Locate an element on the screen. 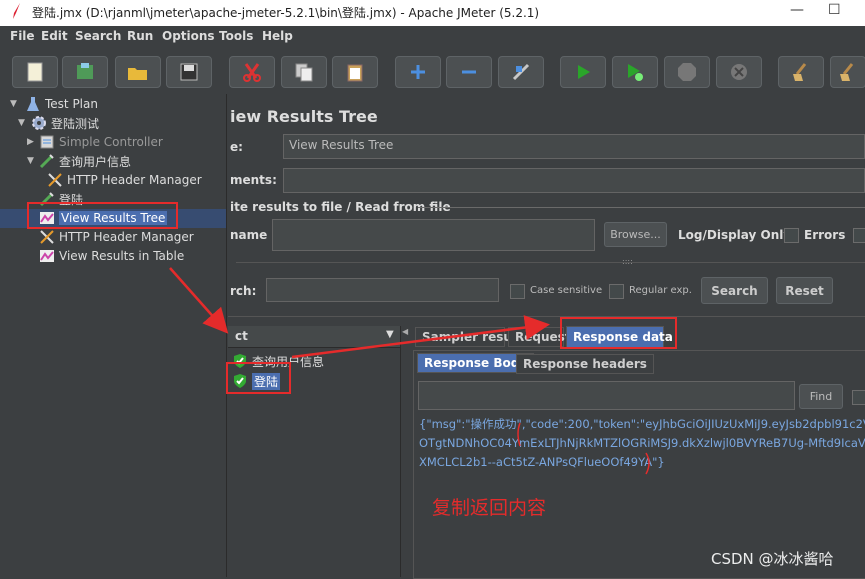 The image size is (865, 579). watermark: CSDN @冰冰酱哈 is located at coordinates (772, 559).